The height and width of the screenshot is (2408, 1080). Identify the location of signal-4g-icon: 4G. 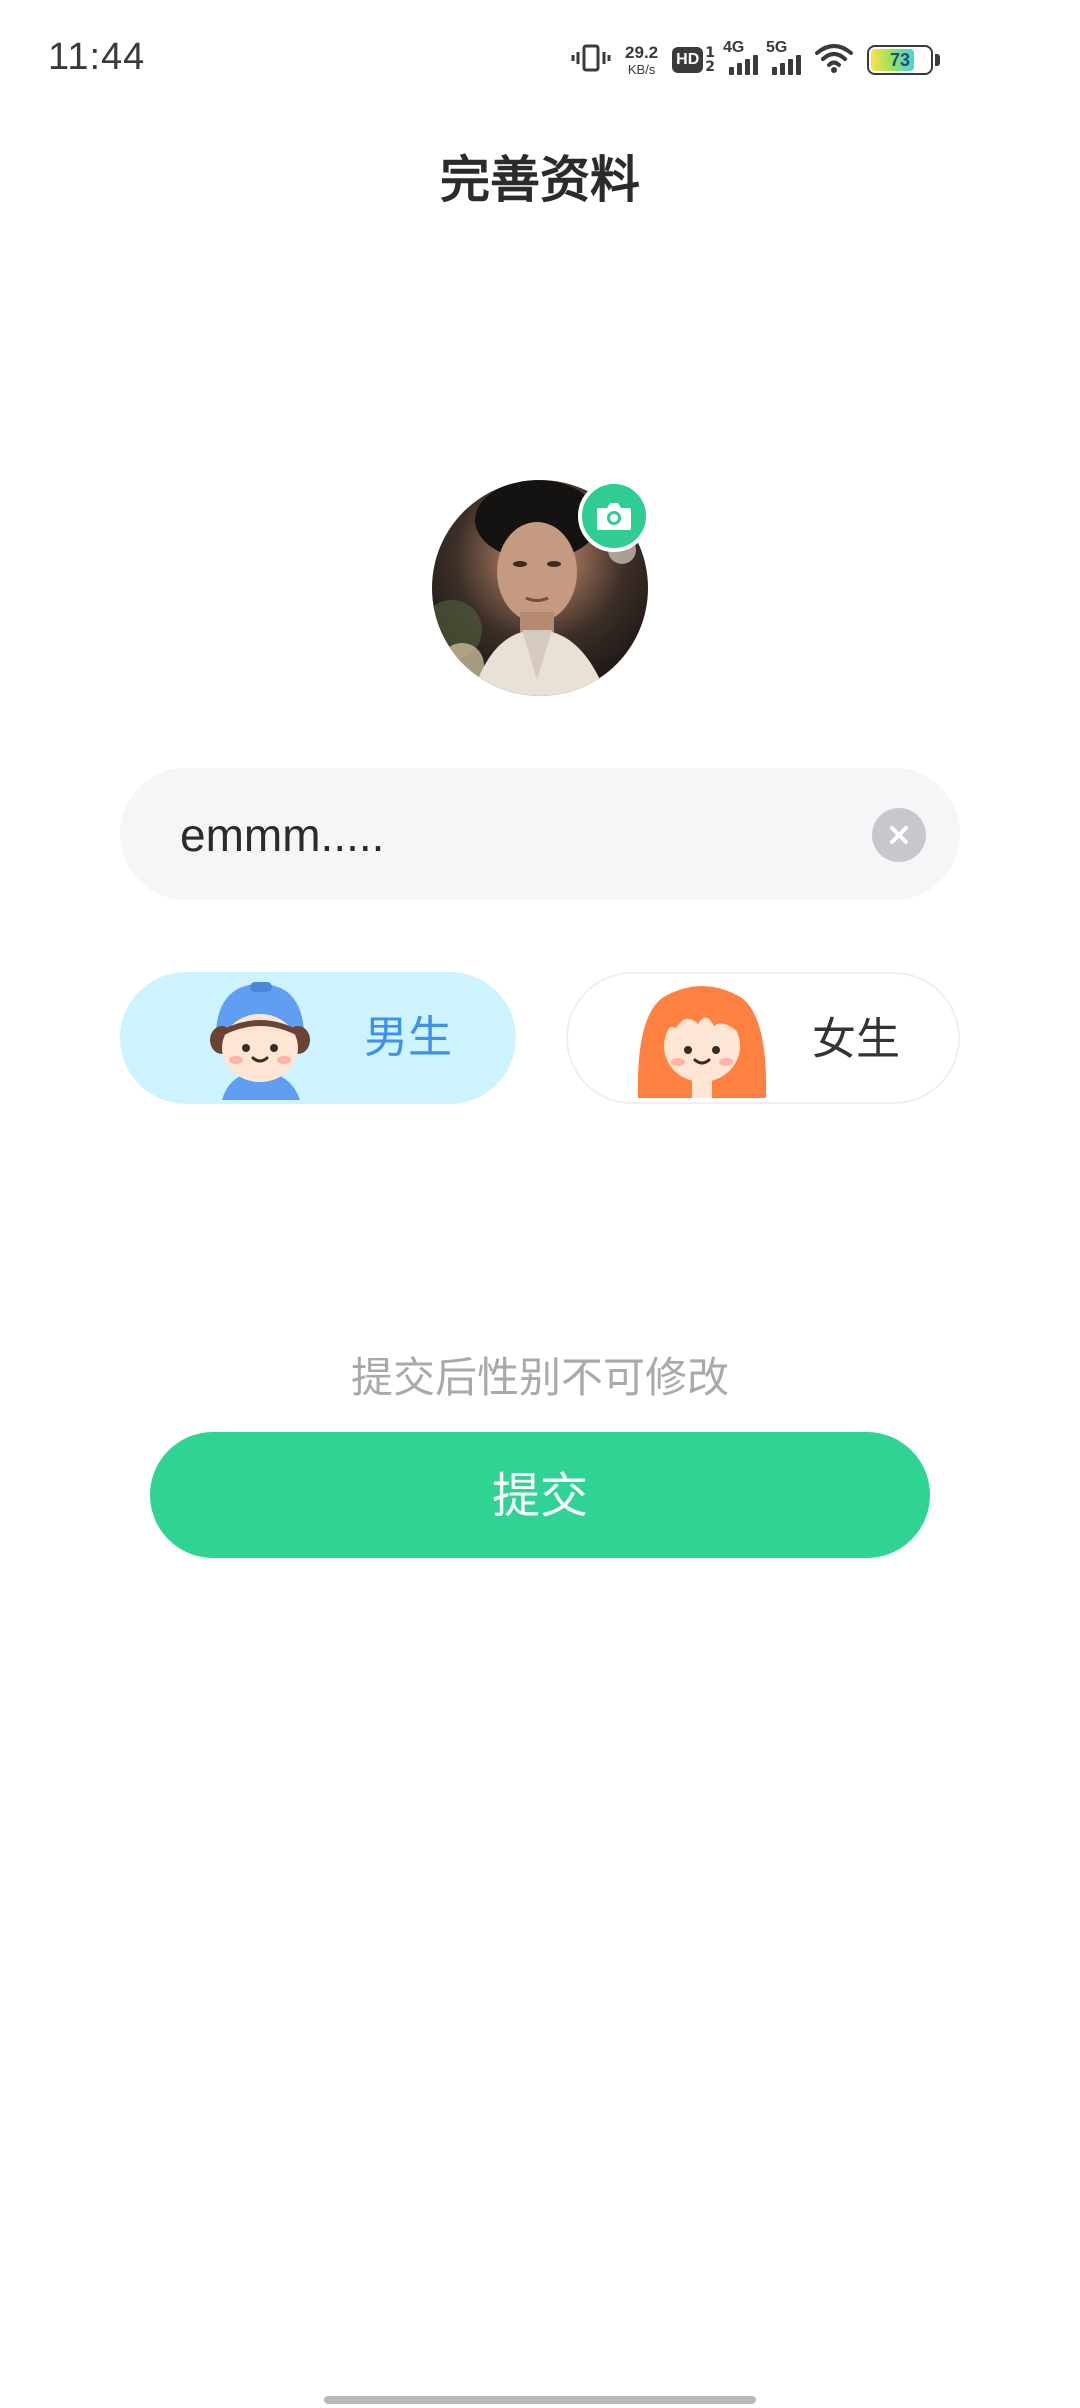
(740, 57).